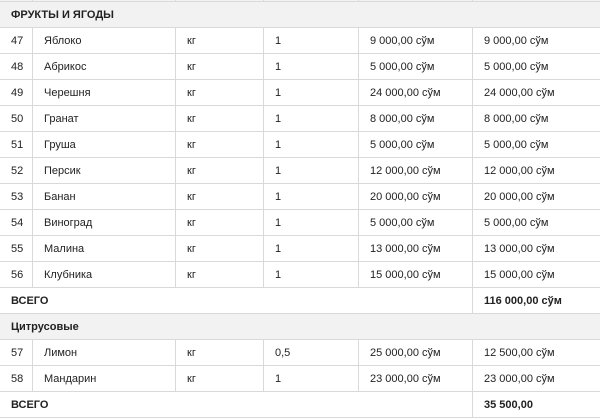 Image resolution: width=600 pixels, height=419 pixels. Describe the element at coordinates (16, 274) in the screenshot. I see `row-number: 56` at that location.